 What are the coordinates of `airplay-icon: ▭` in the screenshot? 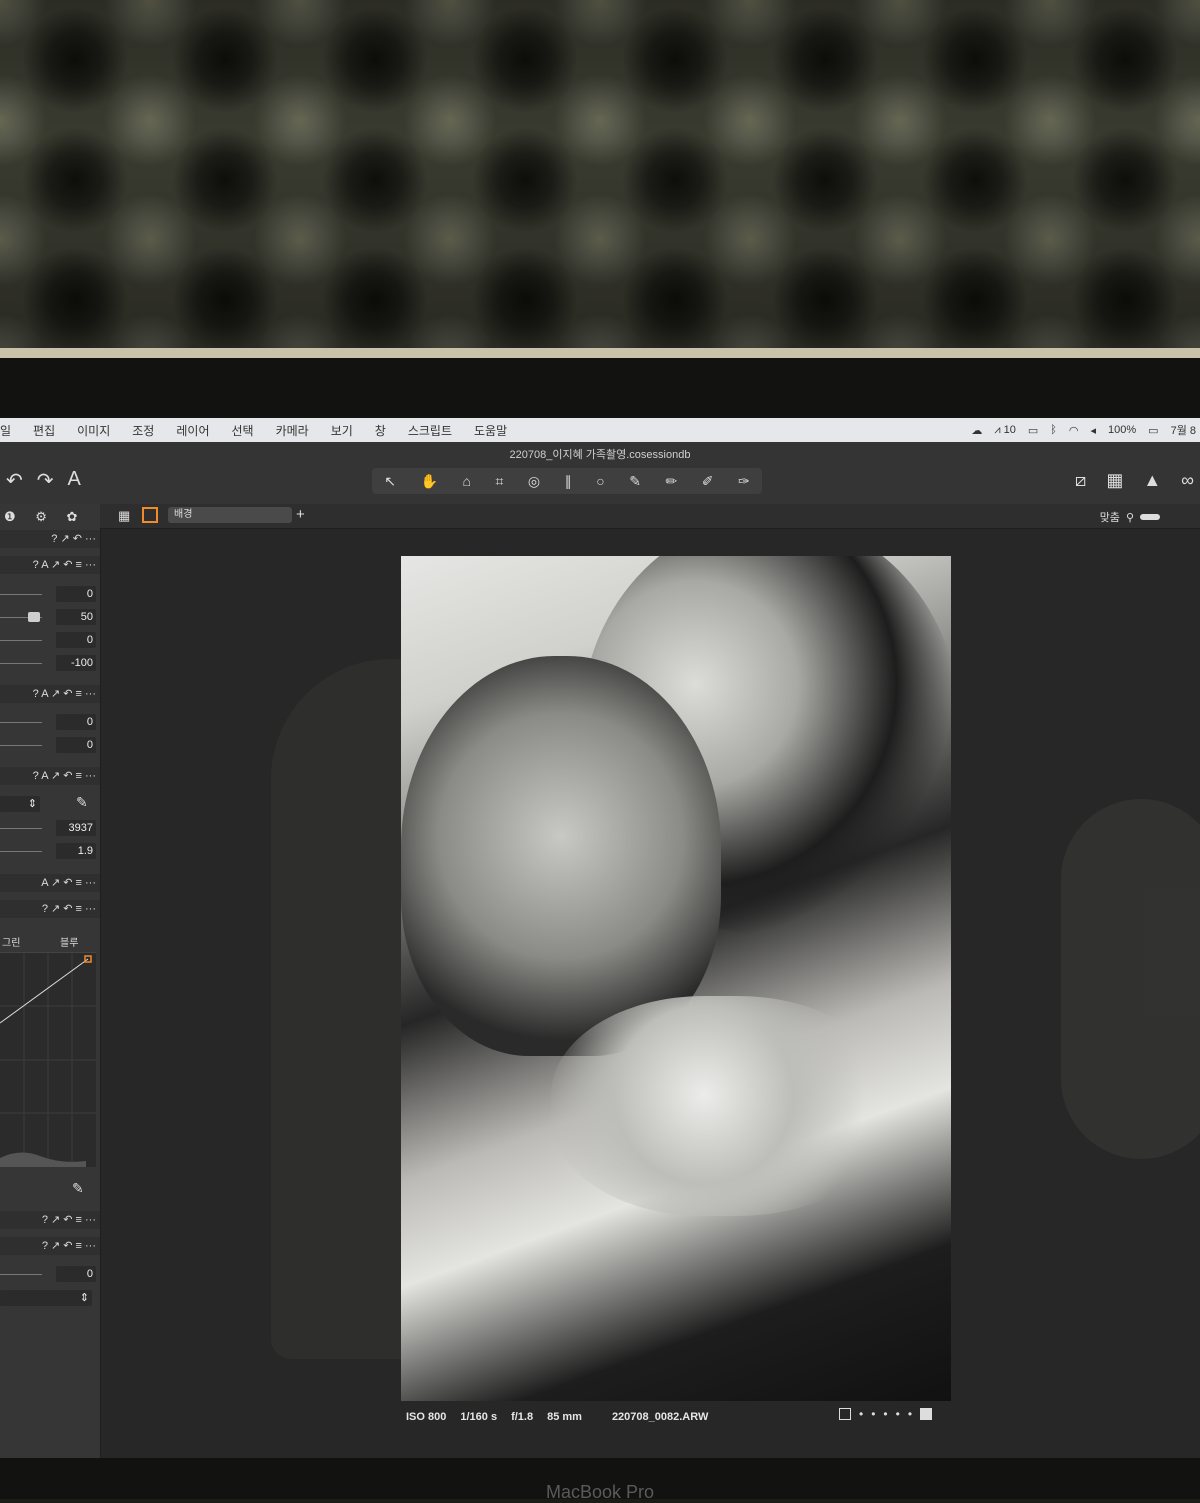 It's located at (1033, 430).